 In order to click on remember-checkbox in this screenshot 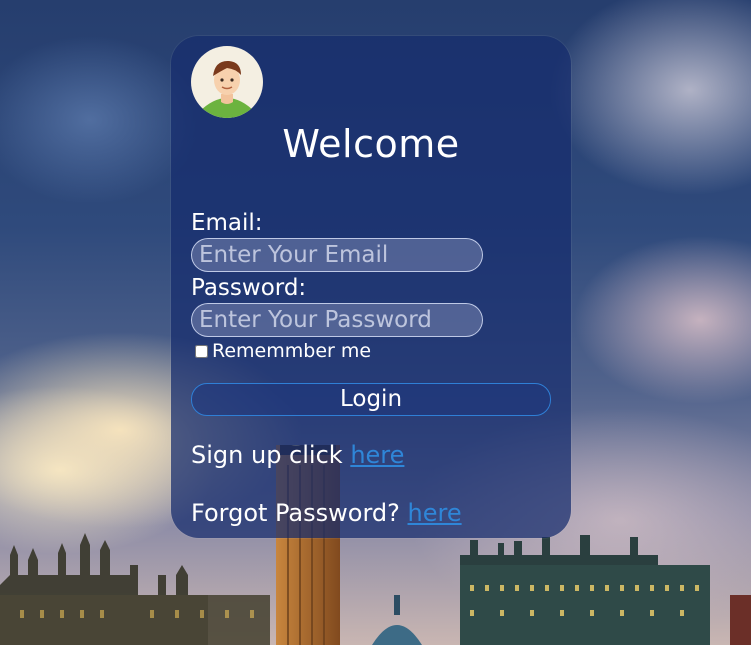, I will do `click(201, 351)`.